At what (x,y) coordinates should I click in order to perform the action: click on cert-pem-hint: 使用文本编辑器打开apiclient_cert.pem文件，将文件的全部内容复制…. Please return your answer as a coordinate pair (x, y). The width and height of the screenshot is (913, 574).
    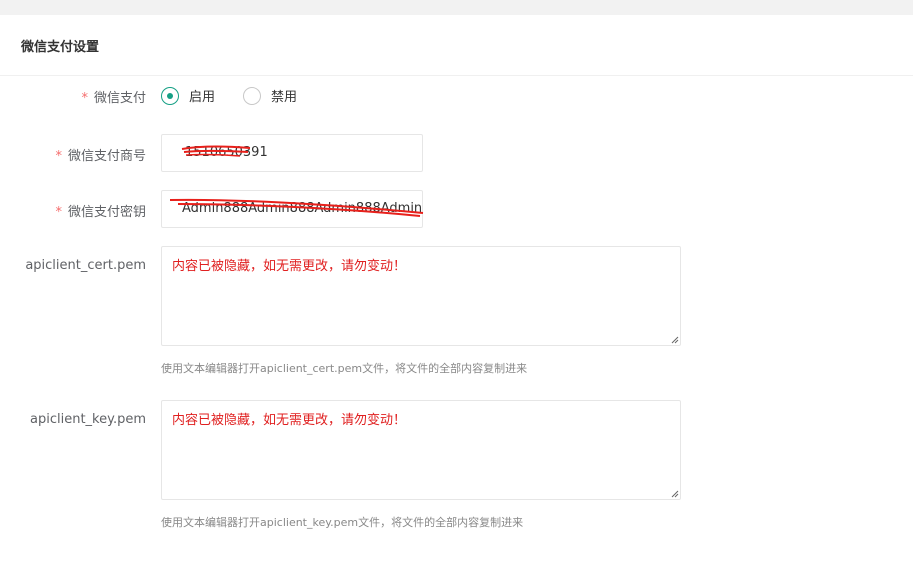
    Looking at the image, I should click on (344, 368).